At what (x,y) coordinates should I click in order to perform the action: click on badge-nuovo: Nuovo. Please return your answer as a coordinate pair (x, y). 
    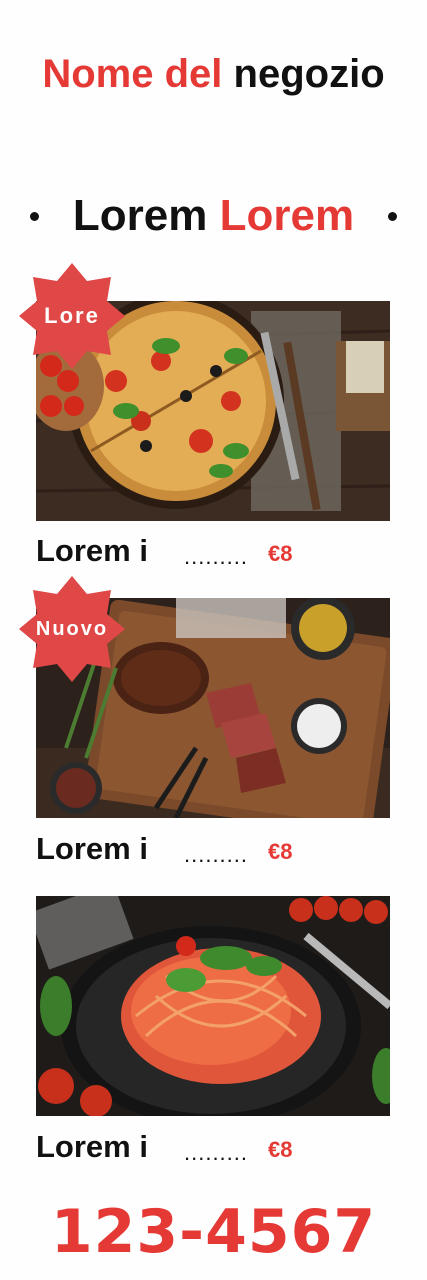
    Looking at the image, I should click on (72, 629).